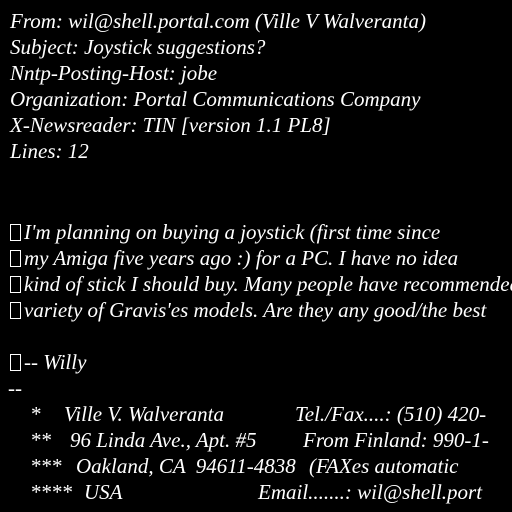 The image size is (512, 512). What do you see at coordinates (103, 492) in the screenshot?
I see `signature-left: USA` at bounding box center [103, 492].